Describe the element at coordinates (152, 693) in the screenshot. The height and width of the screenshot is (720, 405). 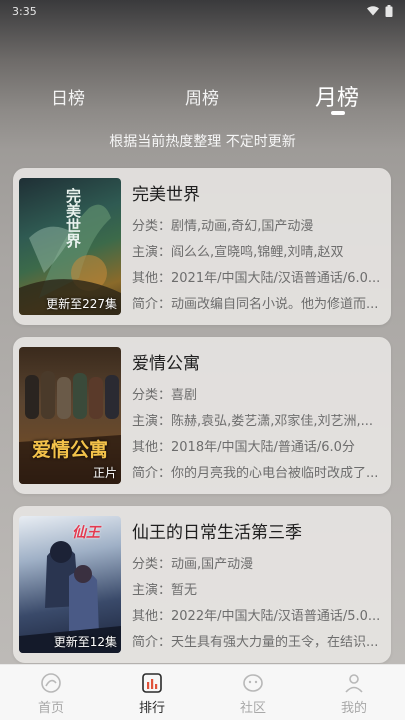
I see `nav-ranking: 排行` at that location.